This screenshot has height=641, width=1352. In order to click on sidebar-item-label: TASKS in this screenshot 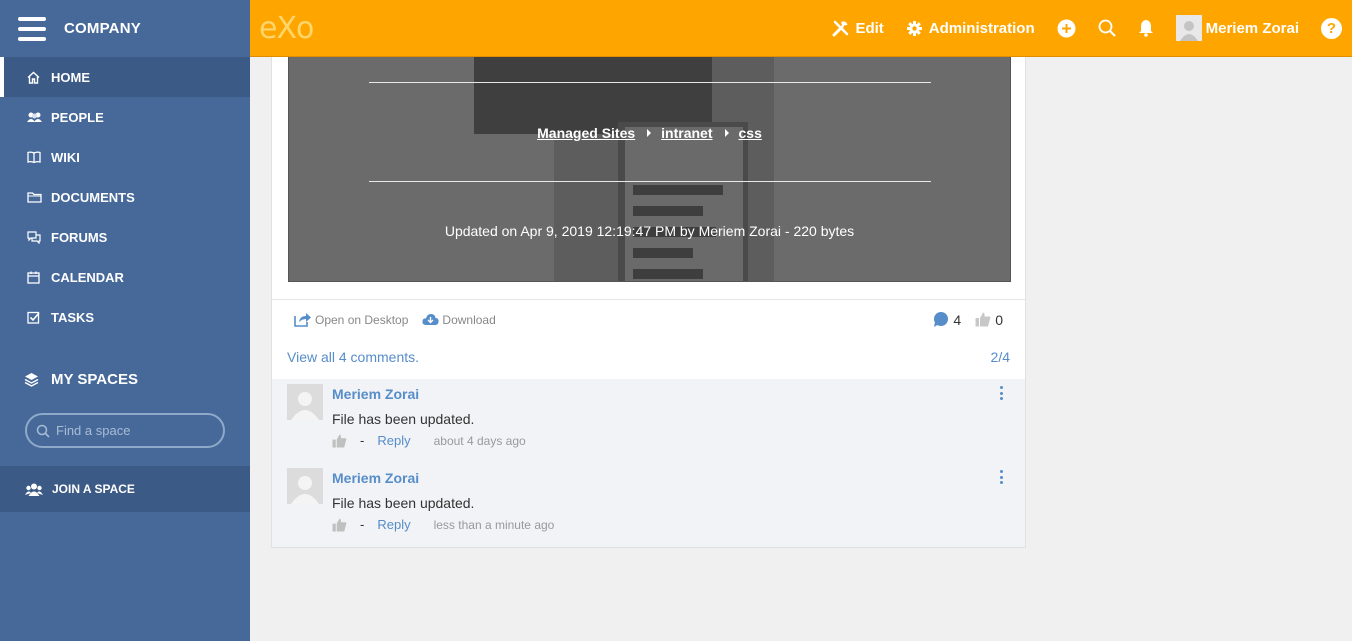, I will do `click(73, 317)`.